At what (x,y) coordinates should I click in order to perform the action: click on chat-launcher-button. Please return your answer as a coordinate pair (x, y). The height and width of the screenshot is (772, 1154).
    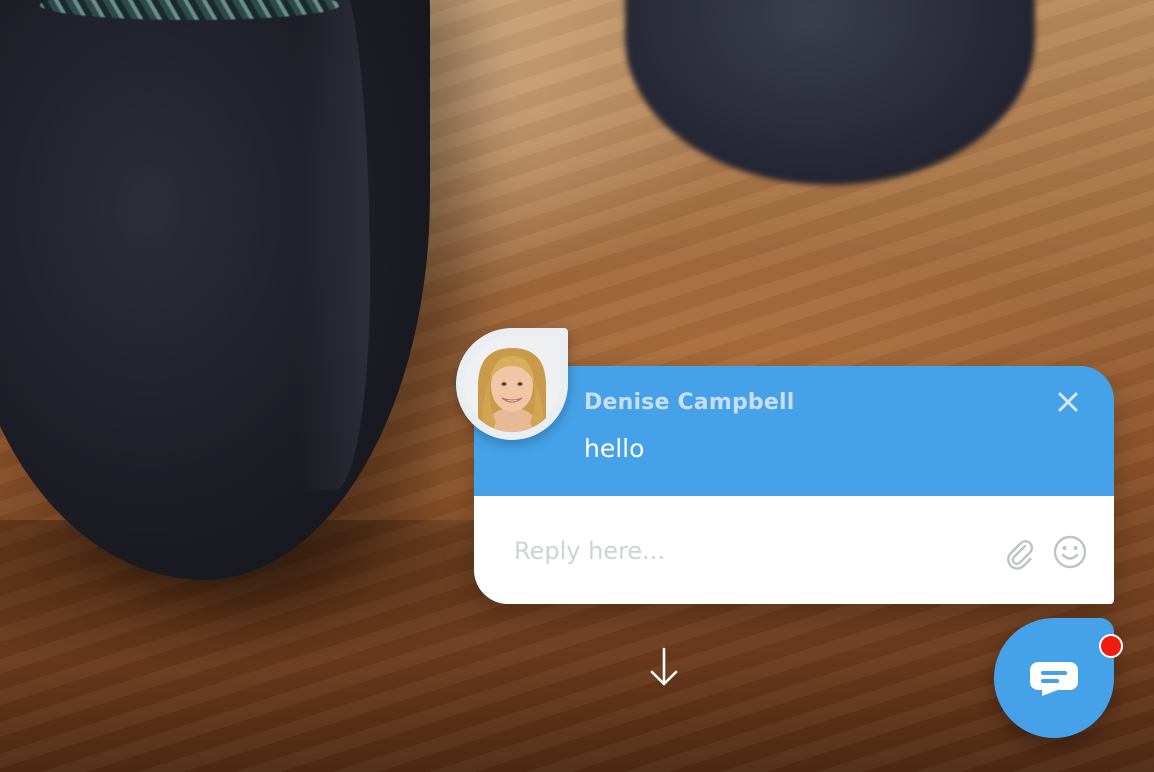
    Looking at the image, I should click on (1054, 678).